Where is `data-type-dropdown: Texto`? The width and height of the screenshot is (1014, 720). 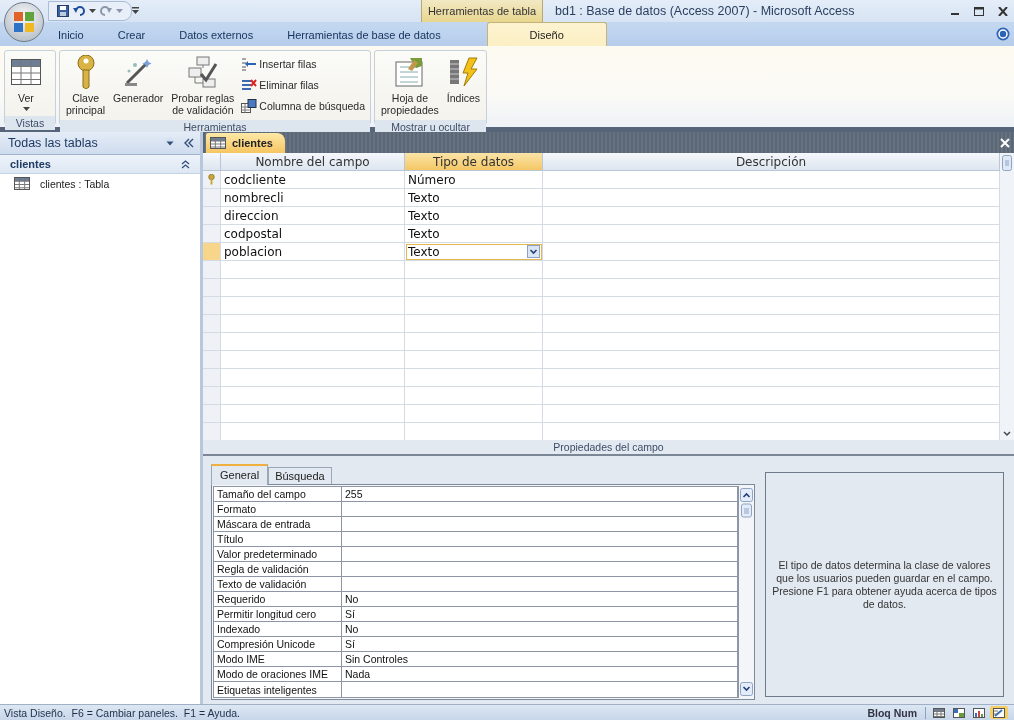 data-type-dropdown: Texto is located at coordinates (474, 252).